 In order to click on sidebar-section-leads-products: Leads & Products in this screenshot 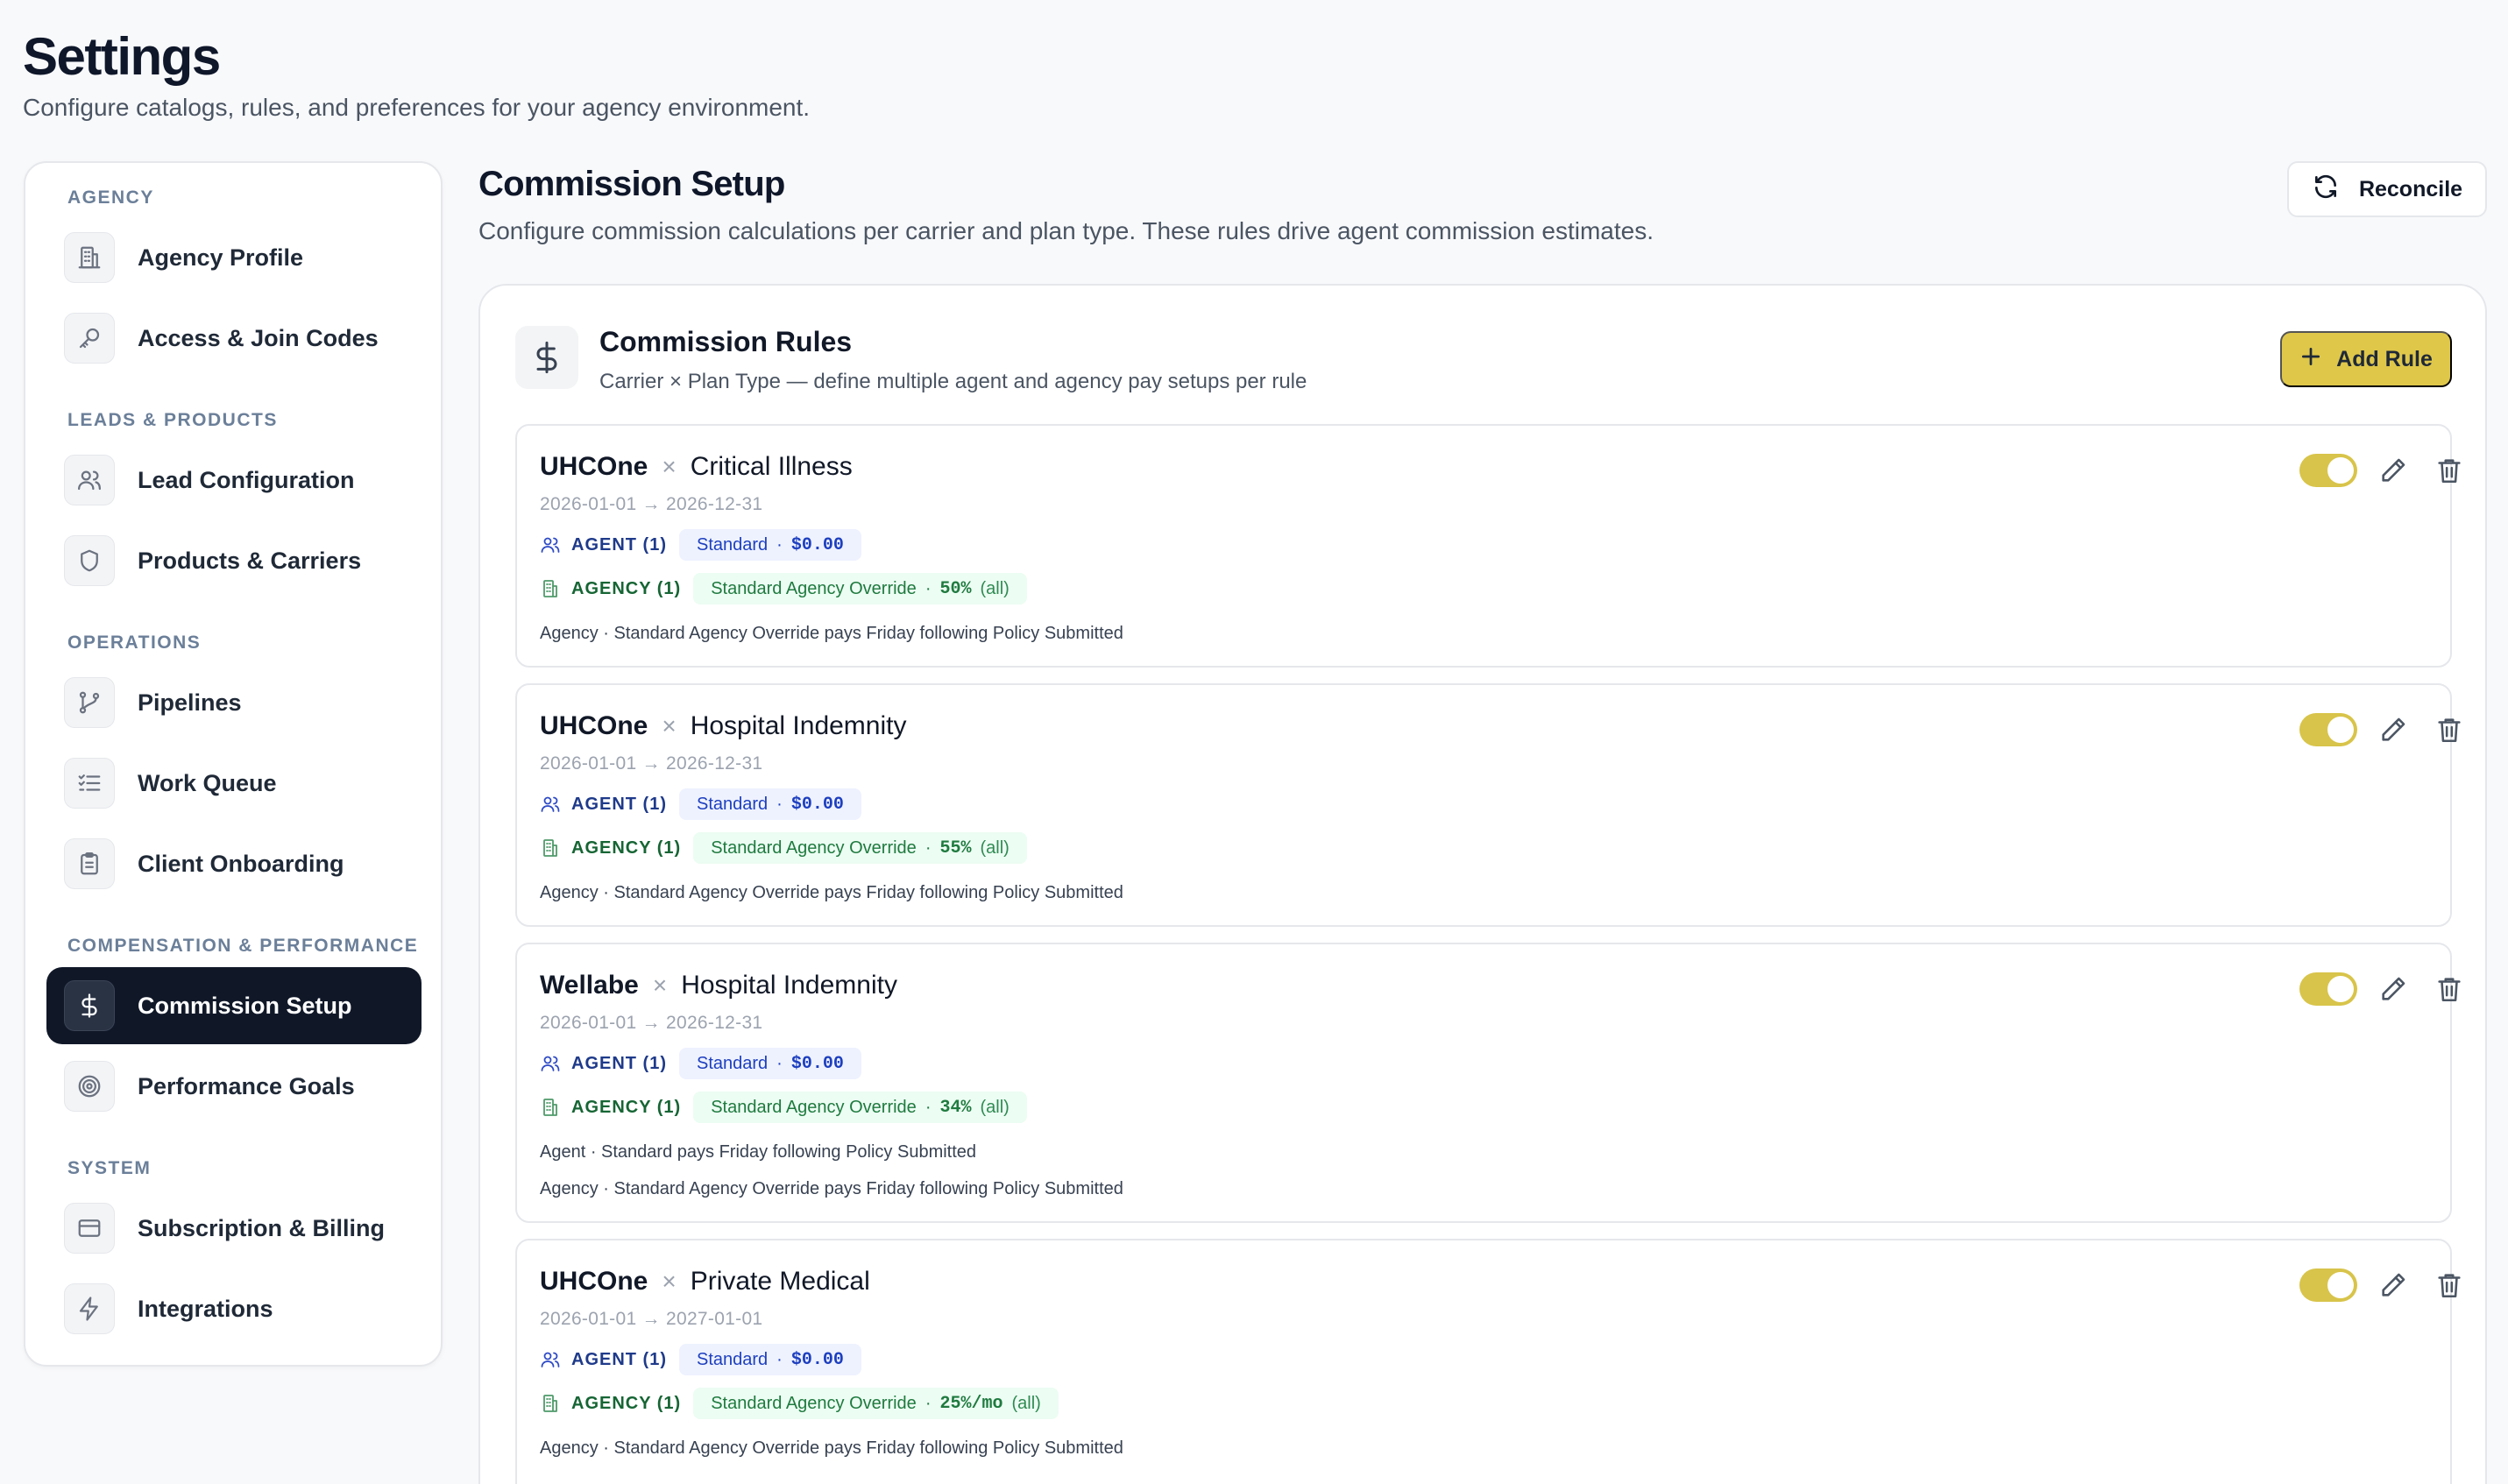, I will do `click(172, 420)`.